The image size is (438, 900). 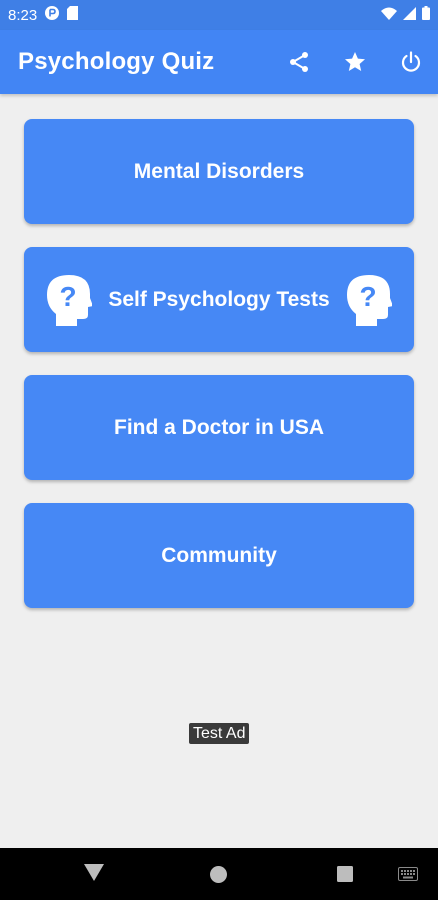 I want to click on mental-disorders-button: Mental Disorders, so click(x=219, y=171).